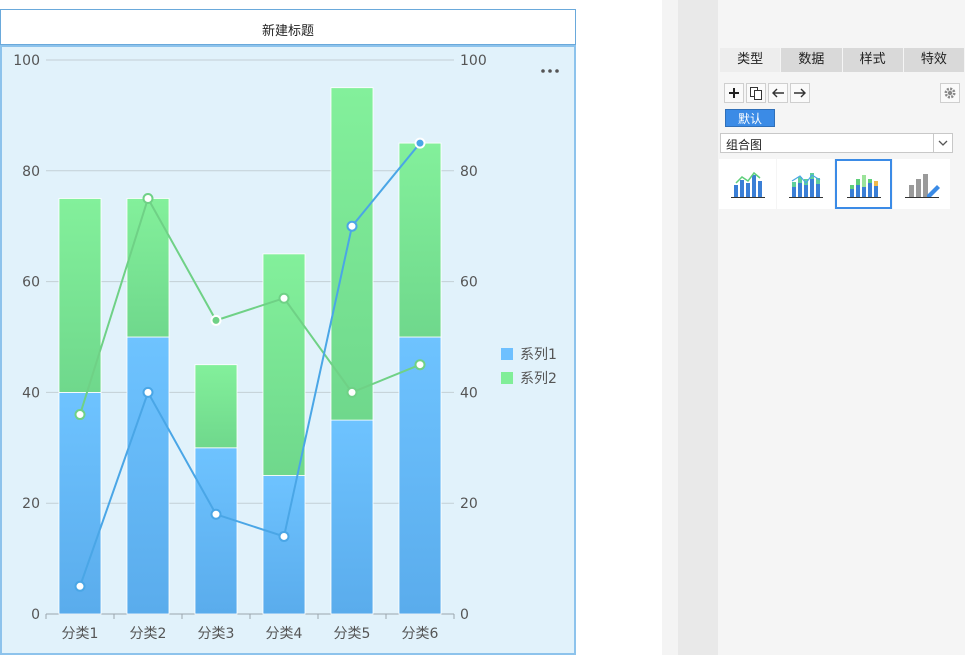 Image resolution: width=965 pixels, height=655 pixels. I want to click on arrow-right-icon, so click(800, 93).